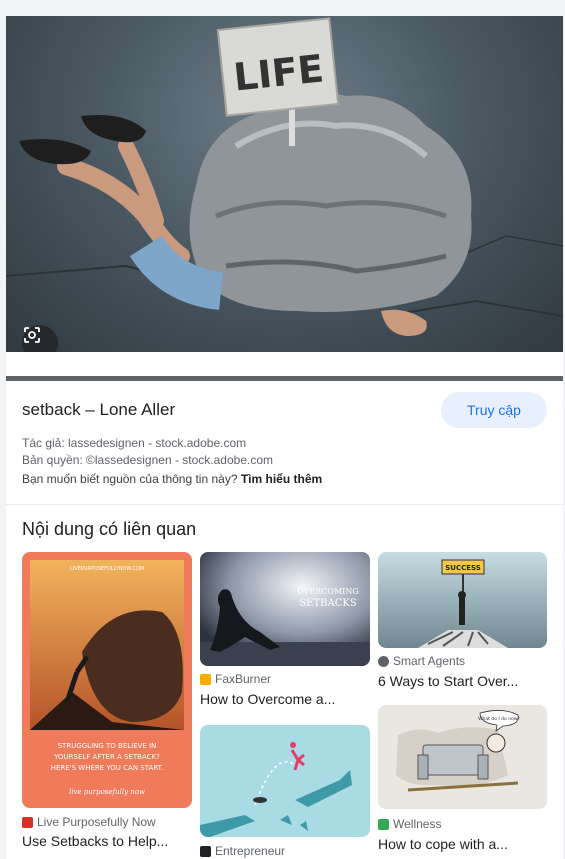 This screenshot has width=565, height=859. What do you see at coordinates (107, 746) in the screenshot?
I see `tile-image-text: STRUGGLING TO BELIEVE IN` at bounding box center [107, 746].